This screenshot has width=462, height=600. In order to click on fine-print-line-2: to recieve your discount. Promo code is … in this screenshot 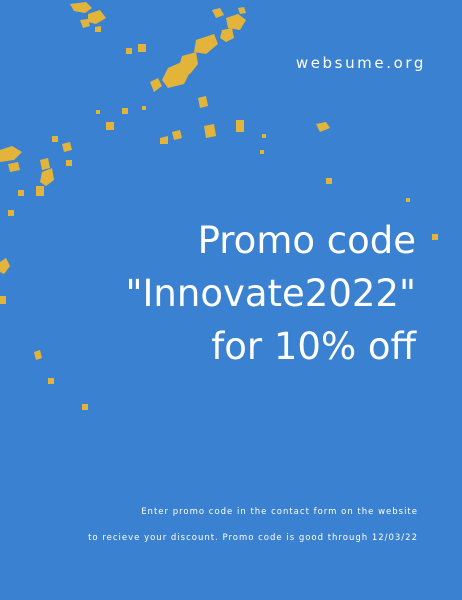, I will do `click(253, 538)`.